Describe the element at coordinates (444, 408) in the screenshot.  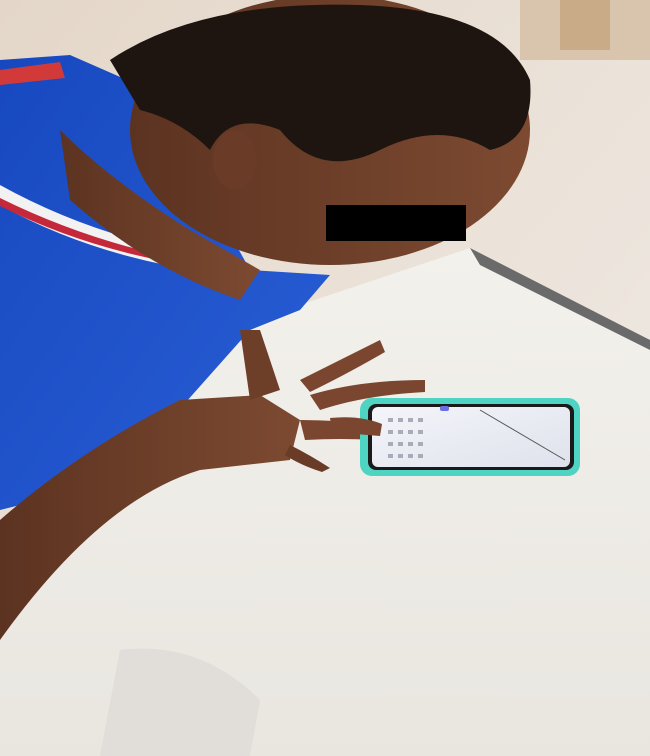
I see `screen-highlight` at that location.